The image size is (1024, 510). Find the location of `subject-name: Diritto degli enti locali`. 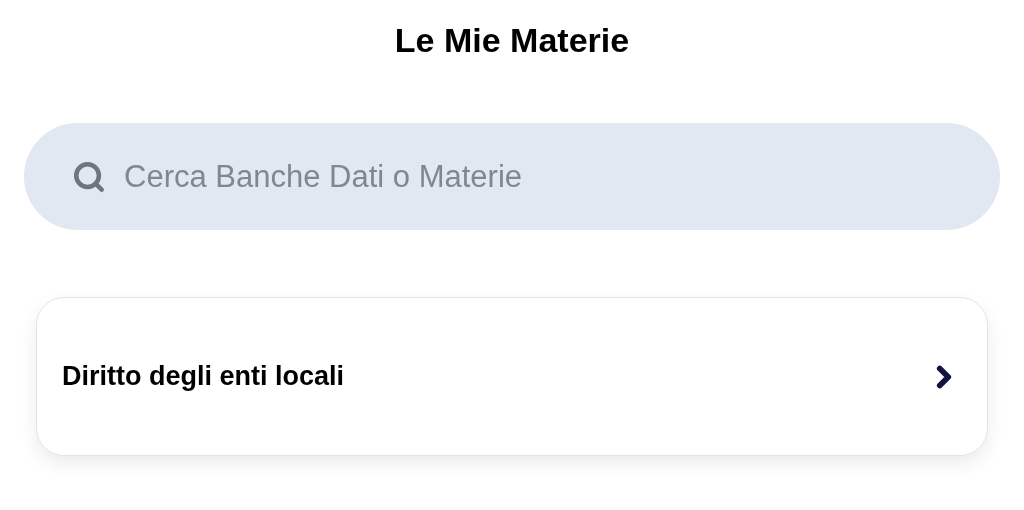

subject-name: Diritto degli enti locali is located at coordinates (203, 377).